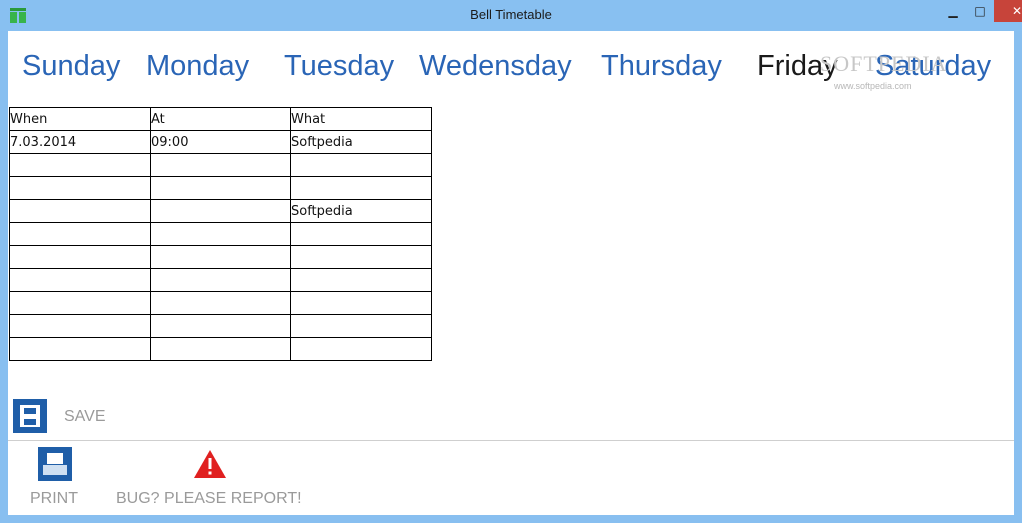 The image size is (1022, 523). Describe the element at coordinates (873, 86) in the screenshot. I see `watermark-url: www.softpedia.com` at that location.